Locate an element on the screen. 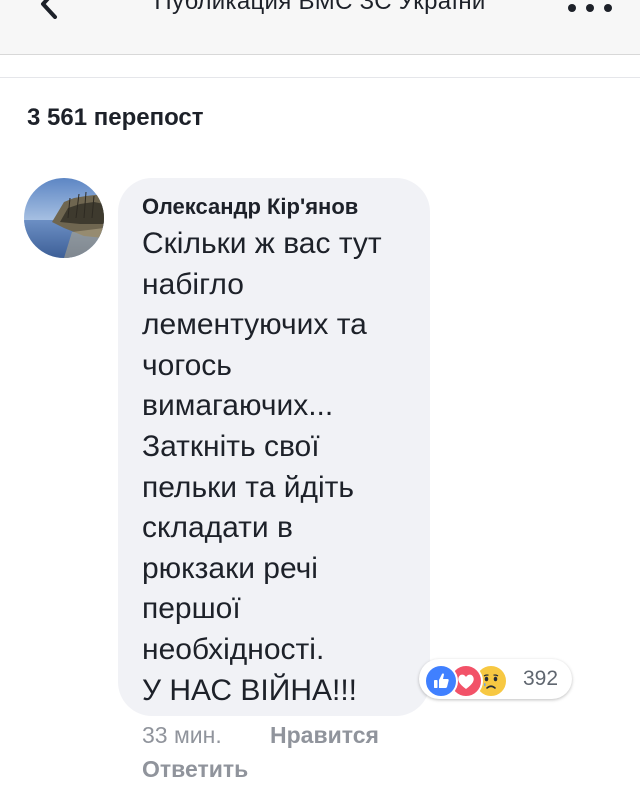 This screenshot has width=640, height=788. comment-text-line: необхідності. is located at coordinates (233, 649).